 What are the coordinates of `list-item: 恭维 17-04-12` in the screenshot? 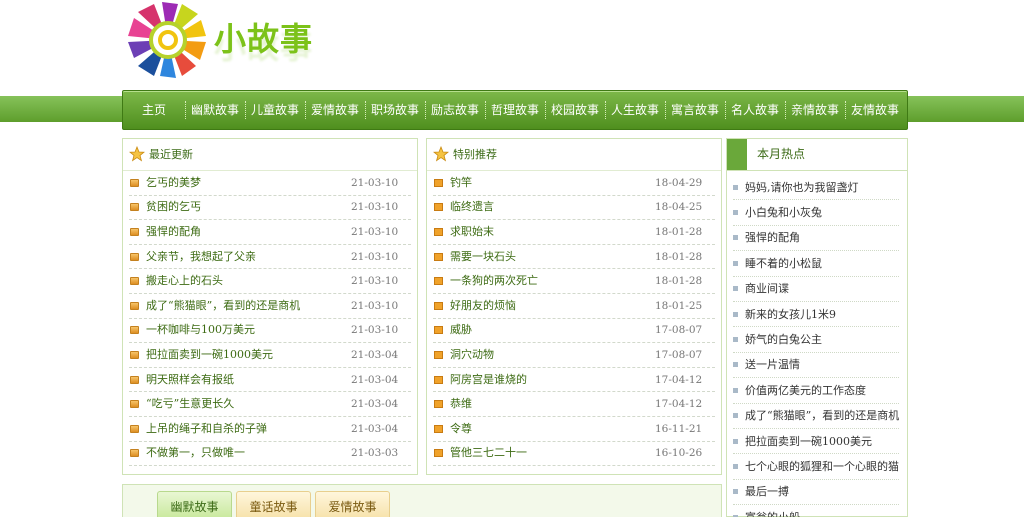 It's located at (574, 404).